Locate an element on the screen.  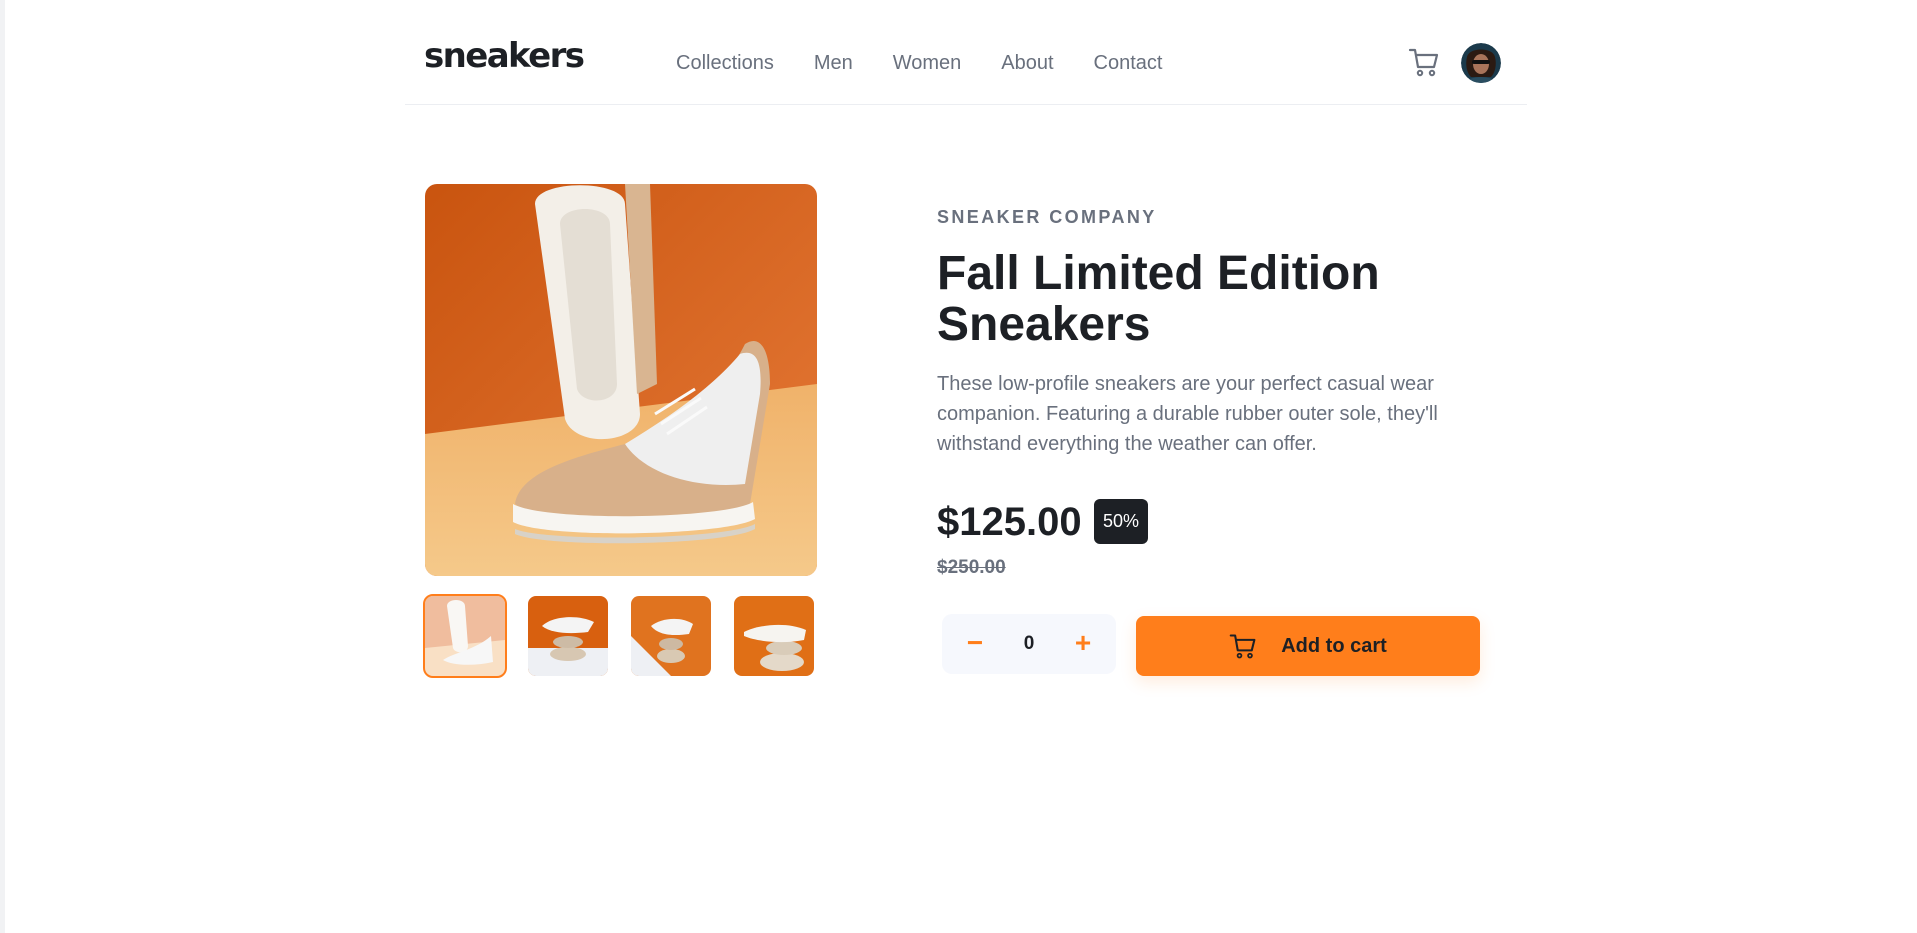
nav-item-women: Women is located at coordinates (927, 63).